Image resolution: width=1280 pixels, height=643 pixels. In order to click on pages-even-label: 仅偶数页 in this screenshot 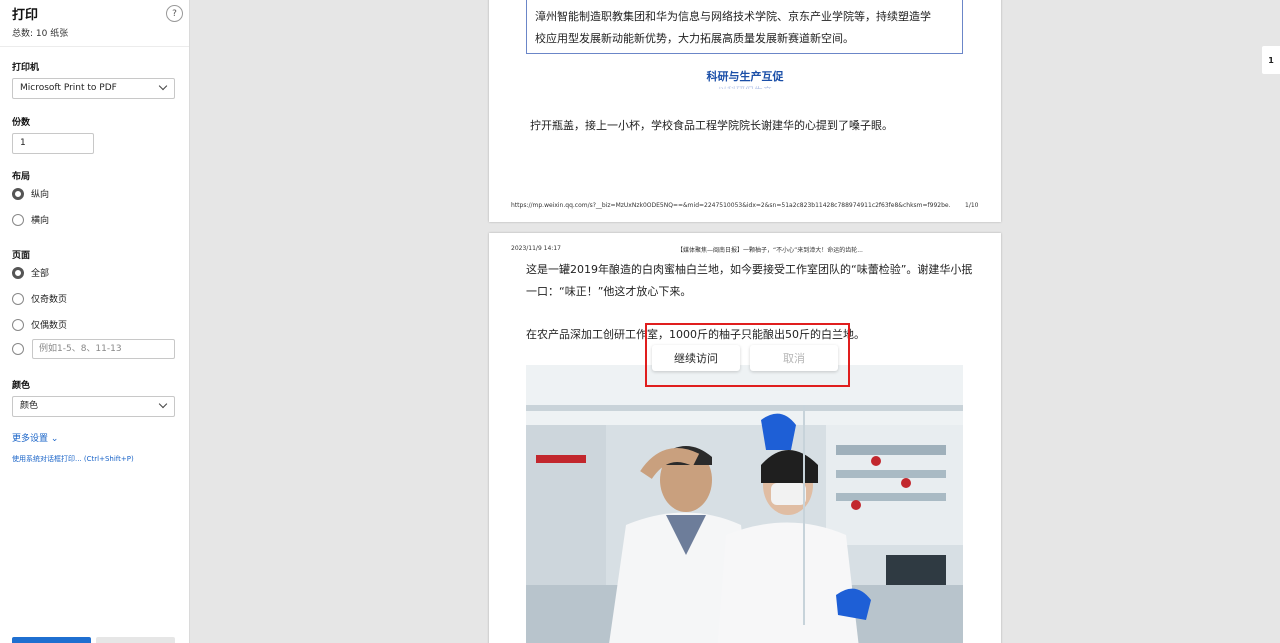, I will do `click(49, 326)`.